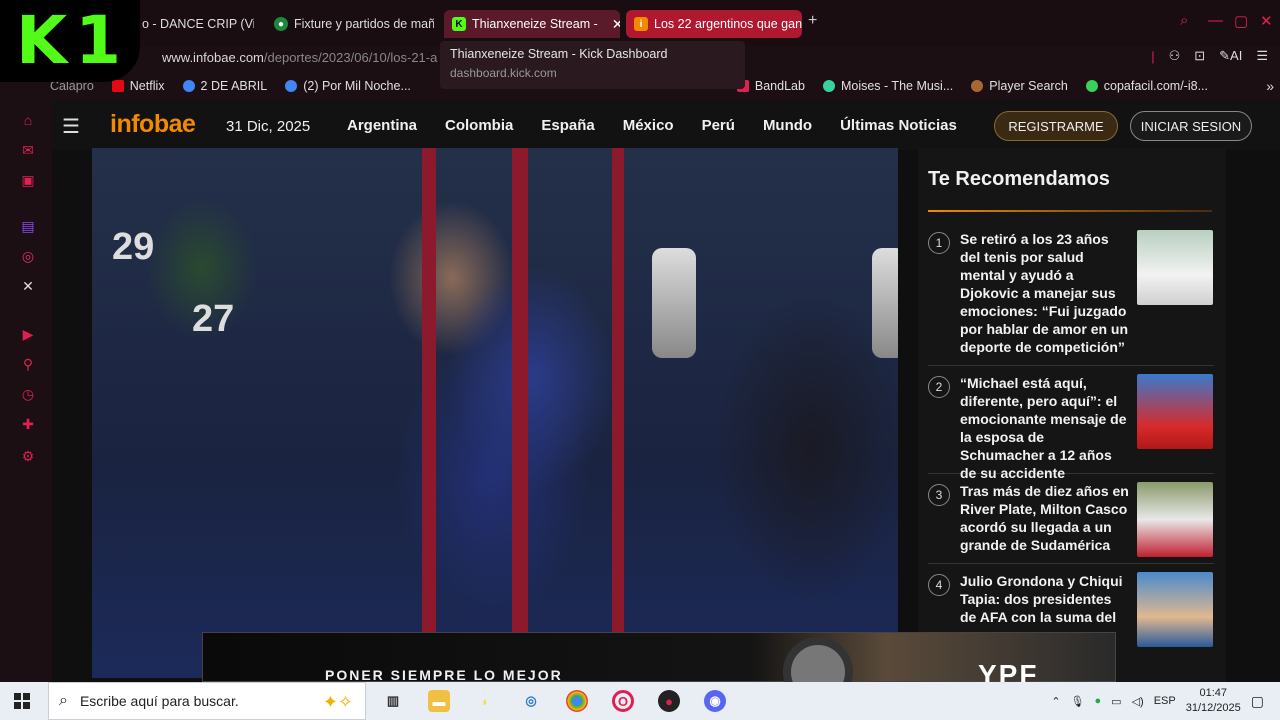  What do you see at coordinates (1270, 86) in the screenshot?
I see `bookmarks-more-icon: »` at bounding box center [1270, 86].